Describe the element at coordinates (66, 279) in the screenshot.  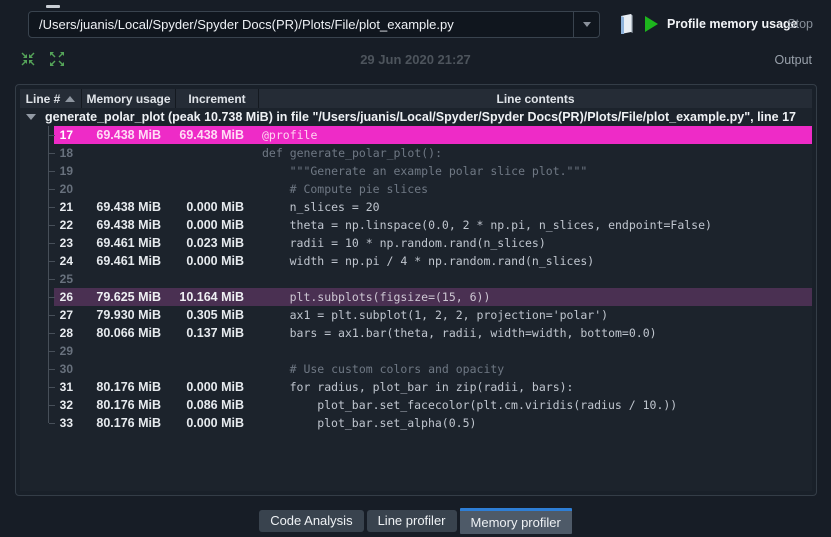
I see `line-number: 25` at that location.